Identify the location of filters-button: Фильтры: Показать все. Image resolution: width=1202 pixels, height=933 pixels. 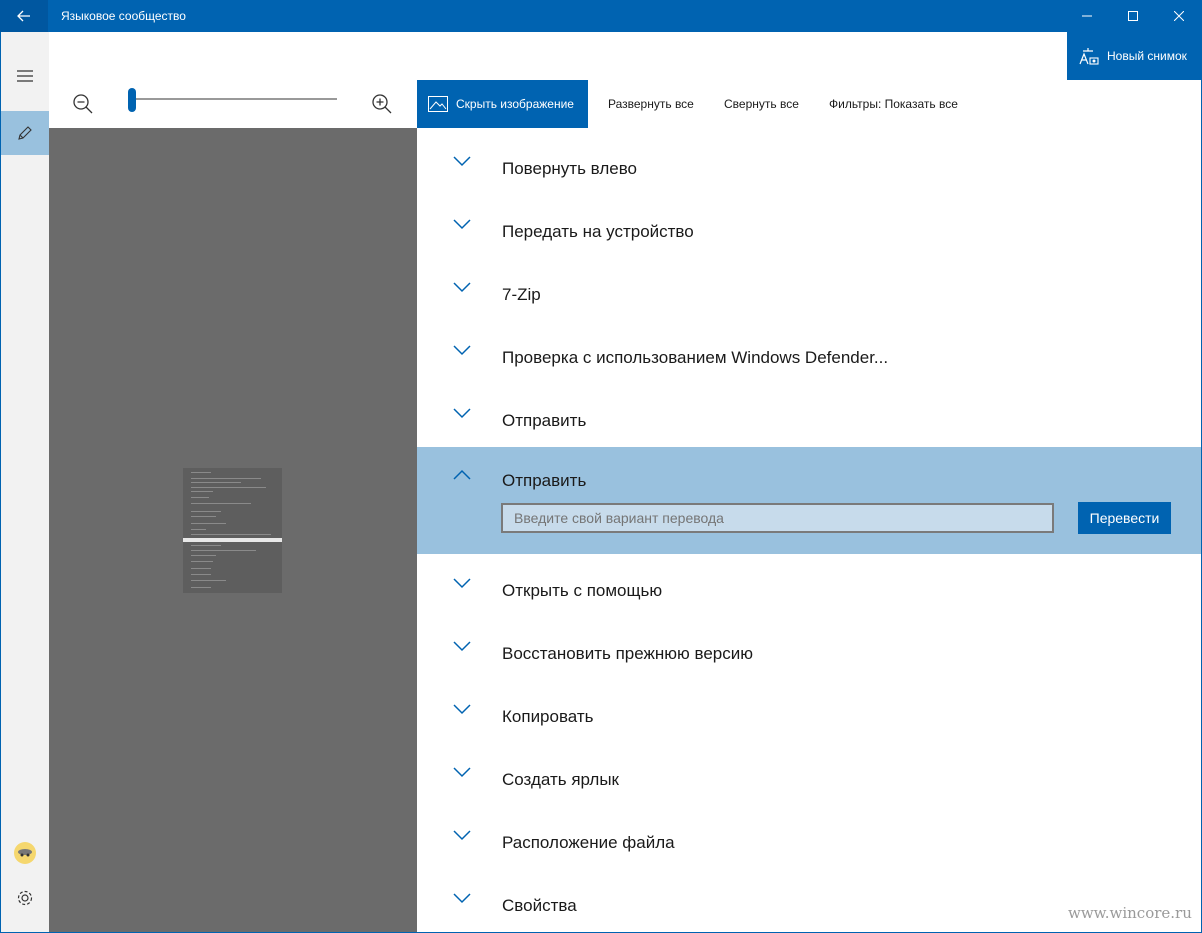
(893, 104).